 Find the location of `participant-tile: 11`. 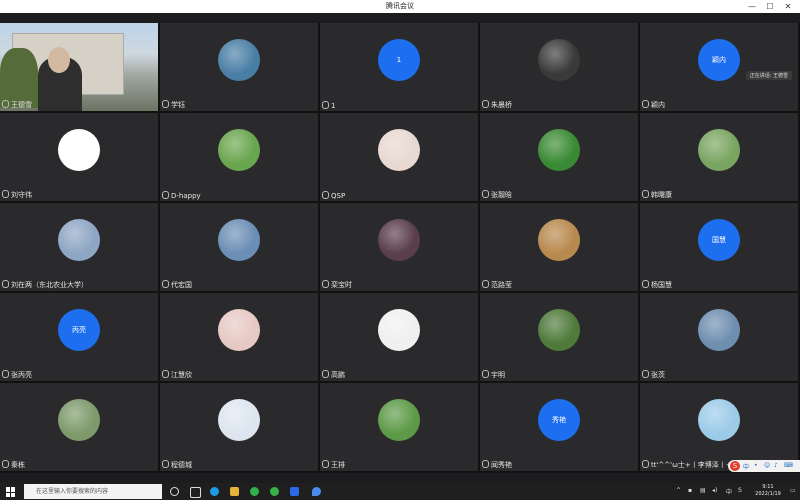

participant-tile: 11 is located at coordinates (399, 67).